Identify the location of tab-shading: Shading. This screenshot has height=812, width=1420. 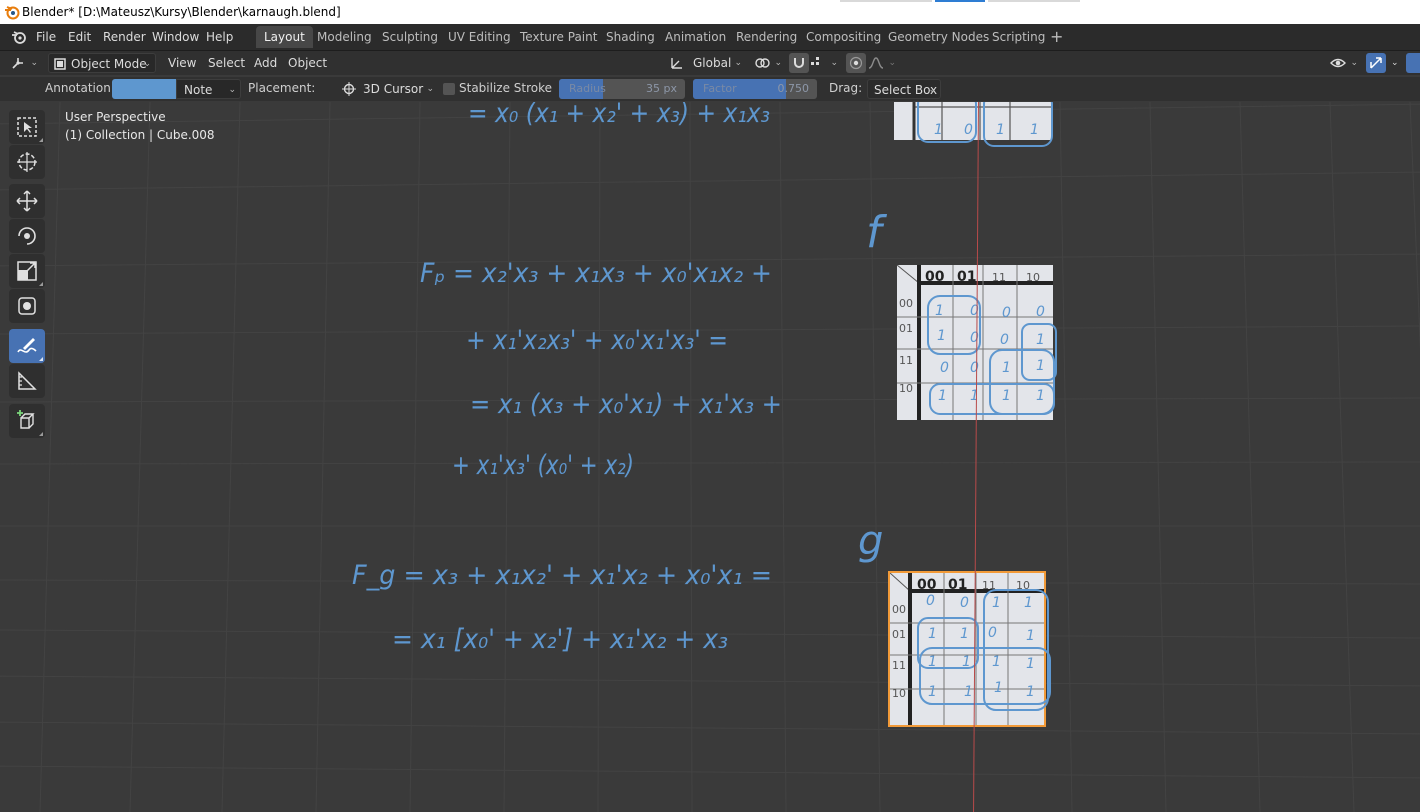
(630, 37).